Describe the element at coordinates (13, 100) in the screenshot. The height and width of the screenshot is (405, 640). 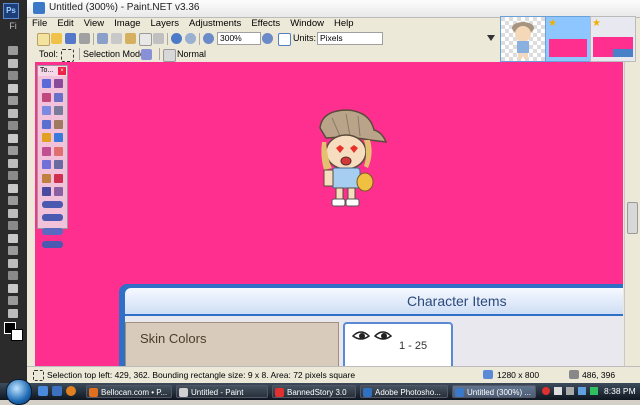
I see `crop-icon` at that location.